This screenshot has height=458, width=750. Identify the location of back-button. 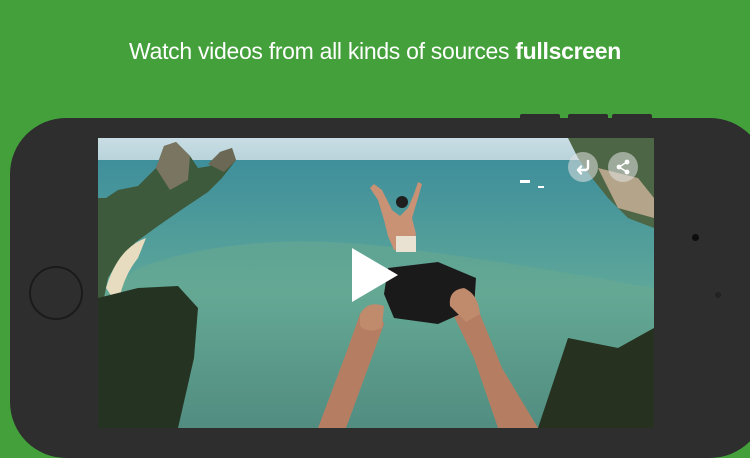
(583, 167).